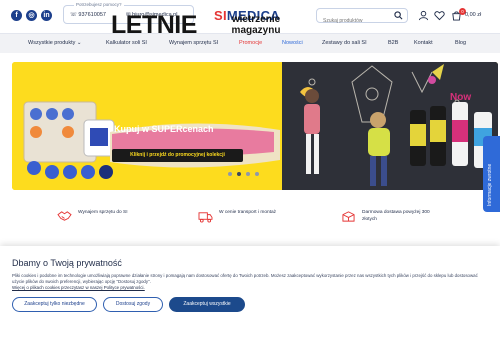  I want to click on phone-number: 937610057, so click(92, 15).